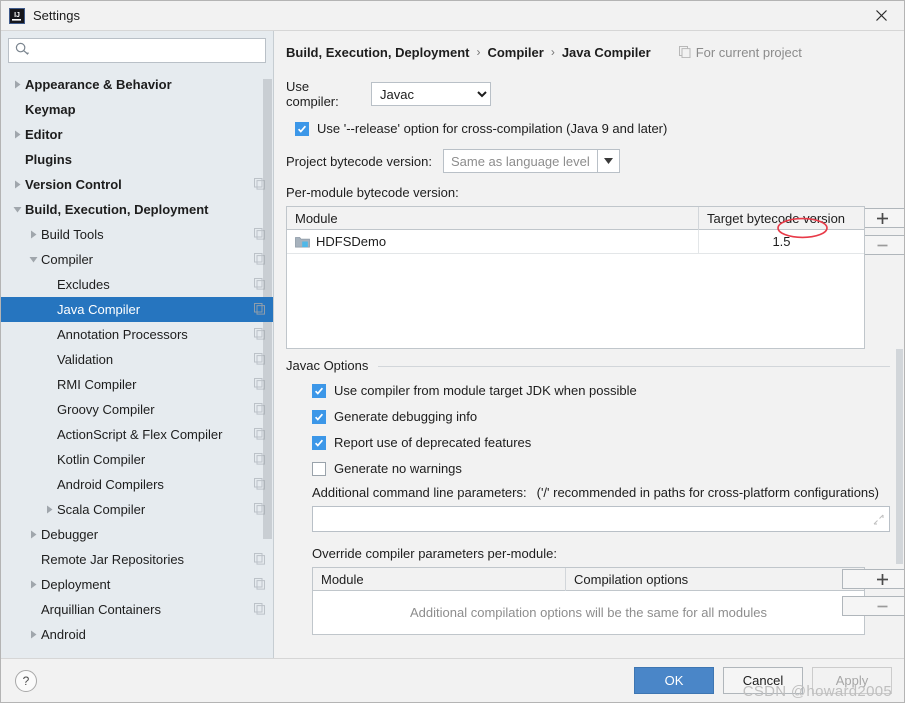 This screenshot has height=703, width=905. What do you see at coordinates (137, 384) in the screenshot?
I see `sidebar-item-rmi-compiler: RMI Compiler` at bounding box center [137, 384].